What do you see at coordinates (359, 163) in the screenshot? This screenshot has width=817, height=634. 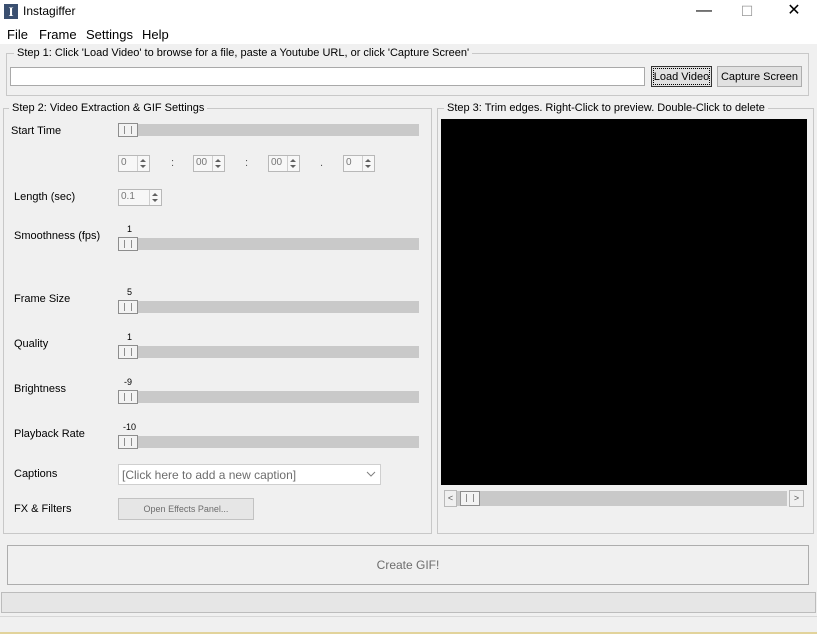 I see `start-tenths-spinner: 0` at bounding box center [359, 163].